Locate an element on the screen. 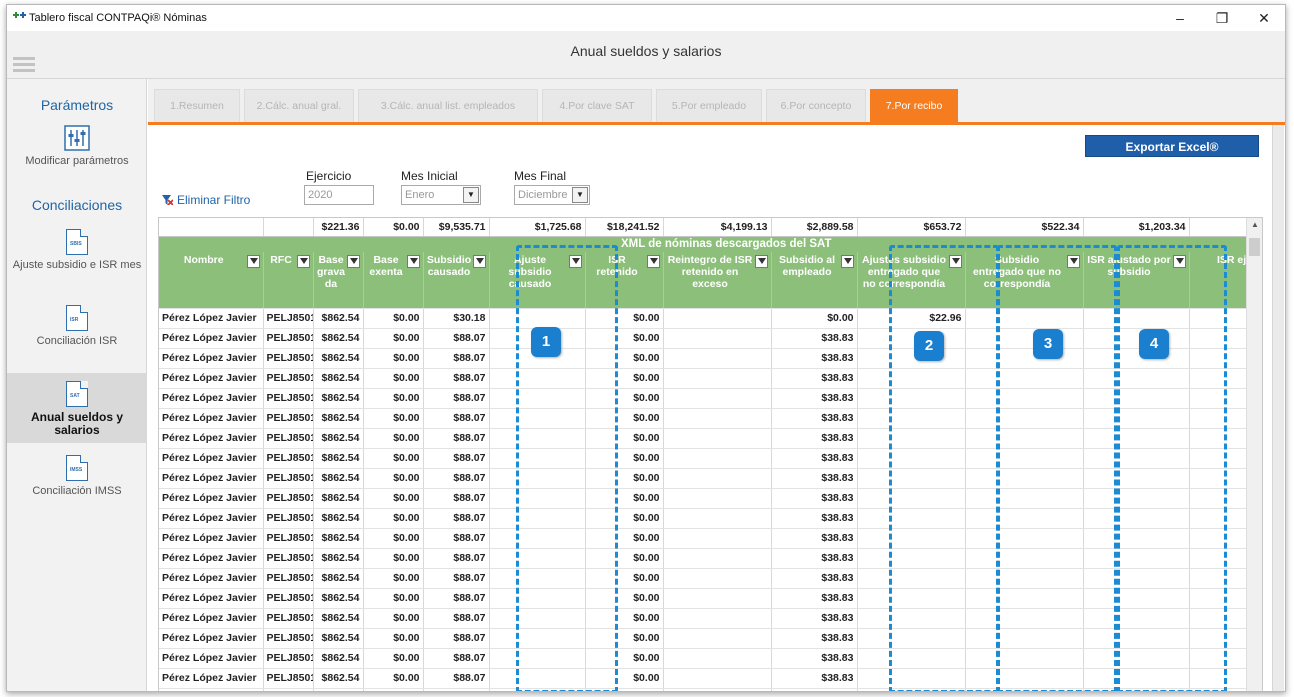 This screenshot has height=697, width=1294. export-excel-button: Exportar Excel® is located at coordinates (1172, 146).